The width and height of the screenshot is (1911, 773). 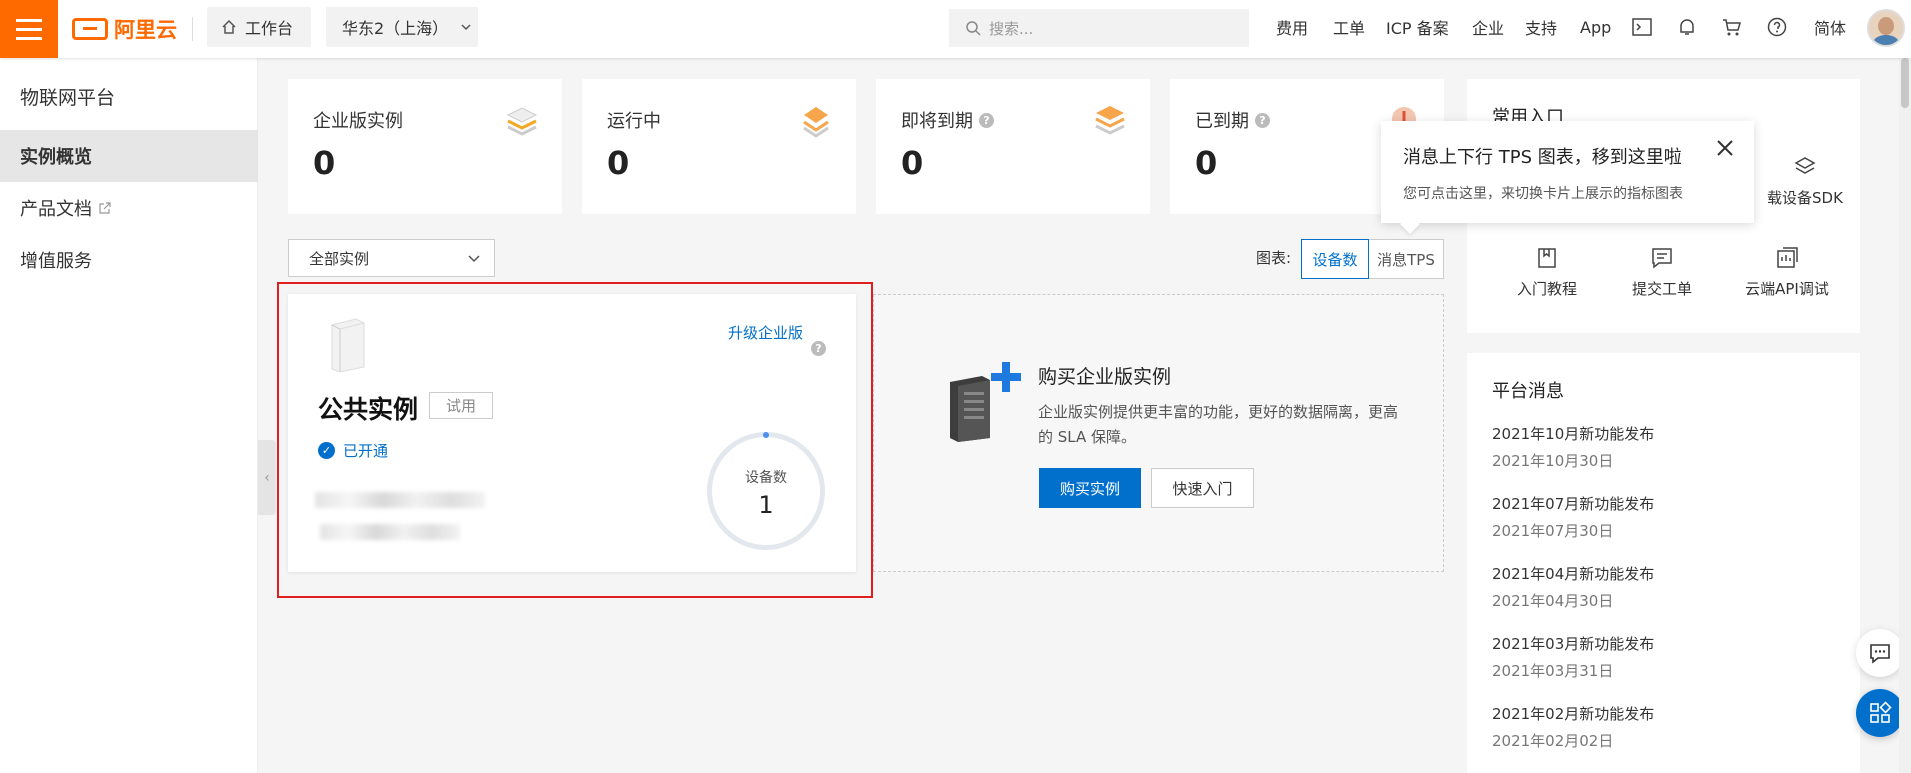 I want to click on tooltip-description: 您可点击这里，来切换卡片上展示的指标图表, so click(x=1543, y=194).